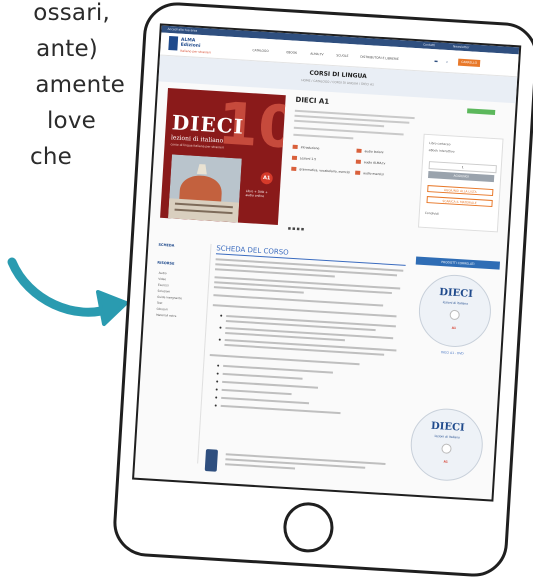  I want to click on feature-item: Lezioni 1-5, so click(308, 159).